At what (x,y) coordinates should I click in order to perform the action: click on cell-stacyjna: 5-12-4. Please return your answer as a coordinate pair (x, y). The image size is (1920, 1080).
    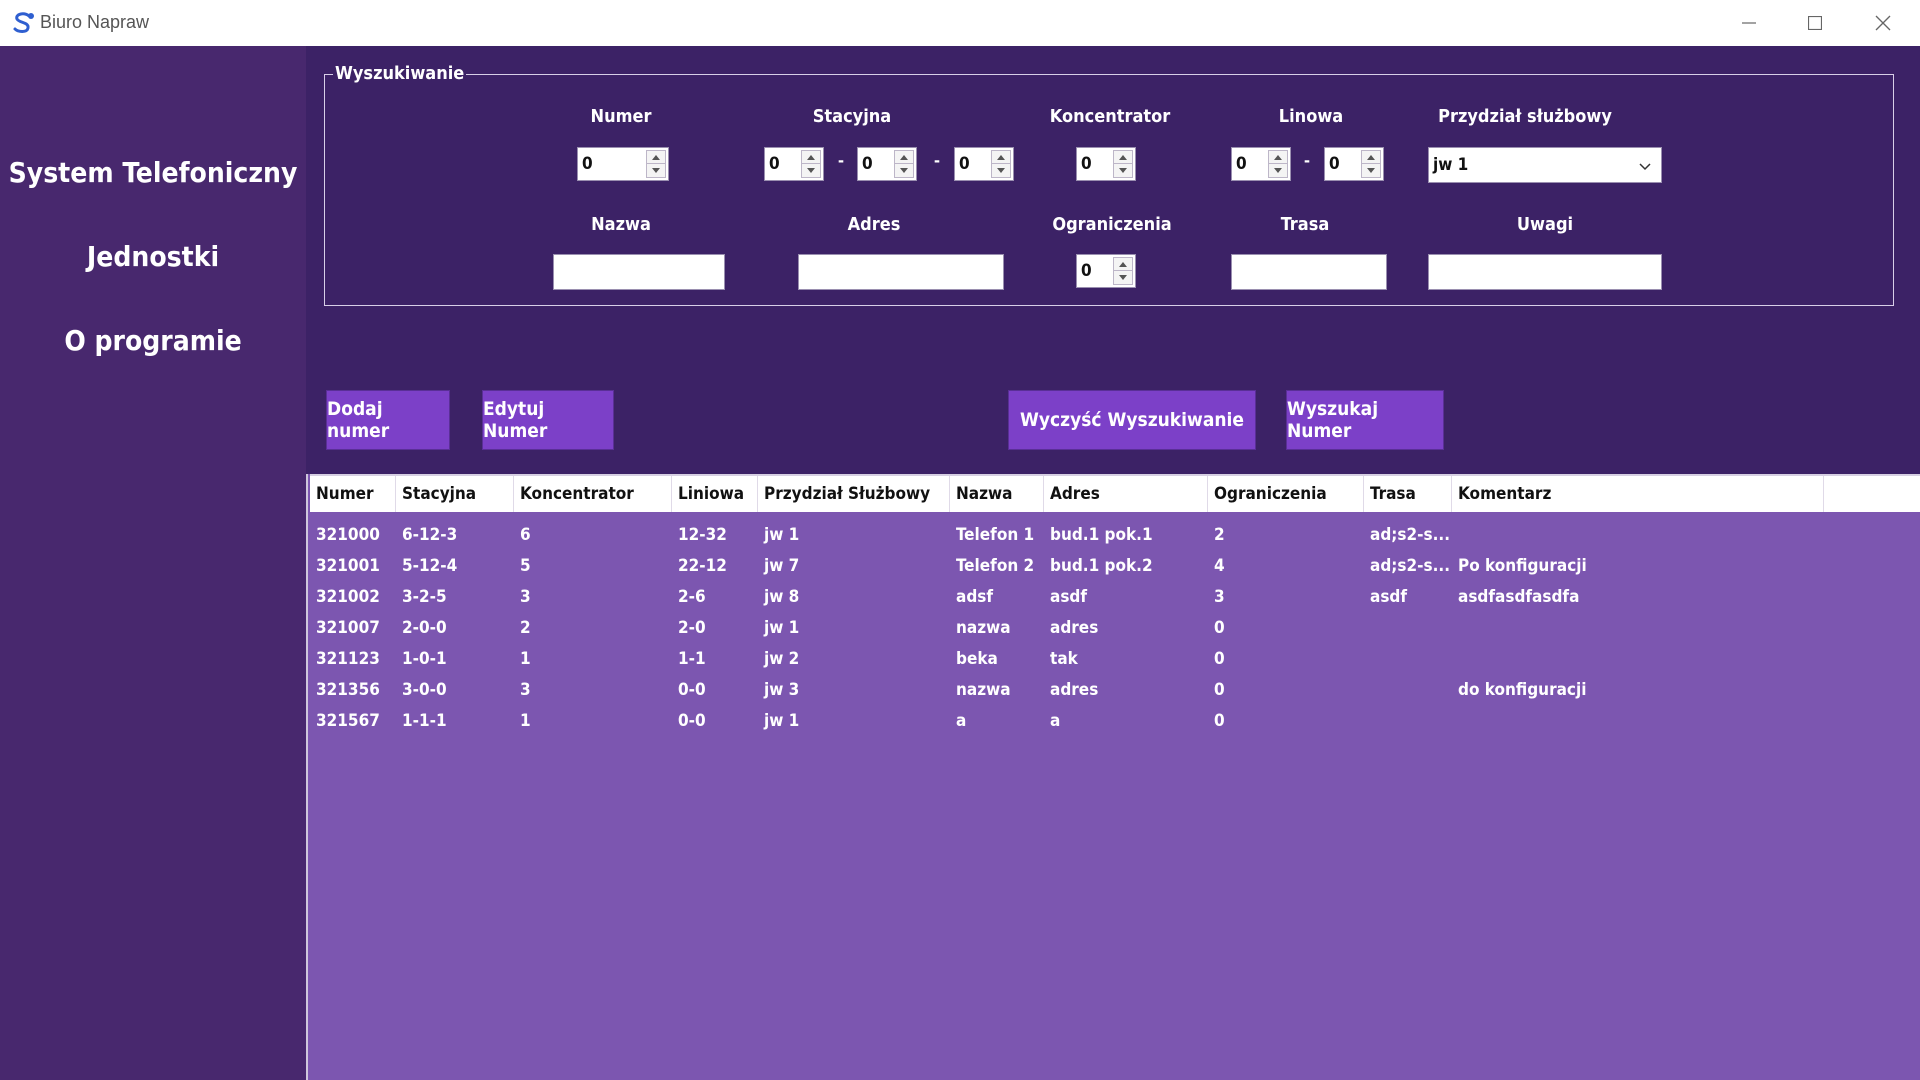
    Looking at the image, I should click on (430, 566).